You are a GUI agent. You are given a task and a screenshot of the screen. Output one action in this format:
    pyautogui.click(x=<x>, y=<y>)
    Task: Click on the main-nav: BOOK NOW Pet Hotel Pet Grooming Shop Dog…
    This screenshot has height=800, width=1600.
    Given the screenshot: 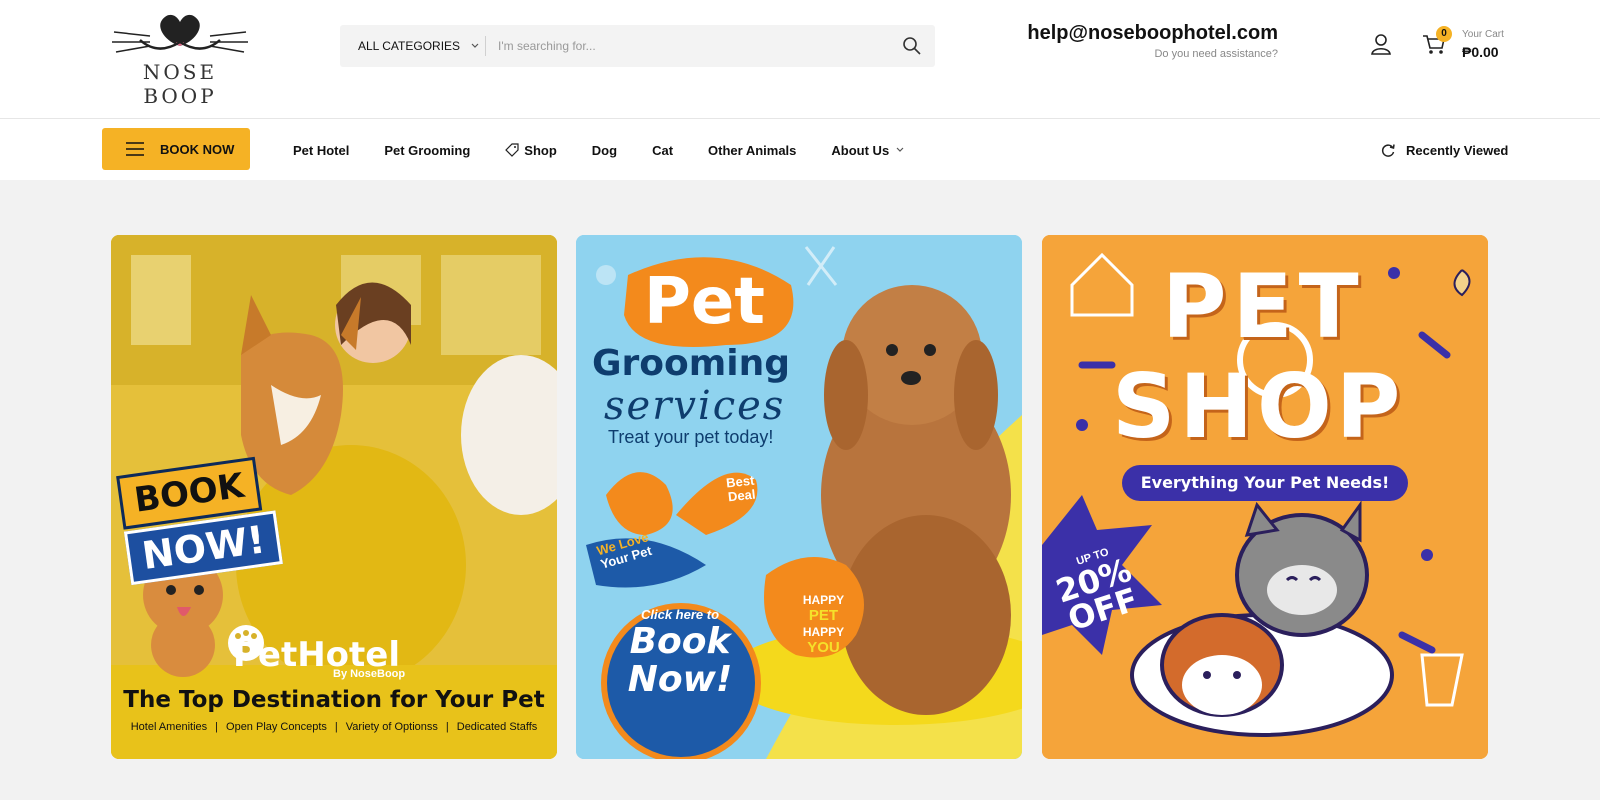 What is the action you would take?
    pyautogui.click(x=800, y=149)
    